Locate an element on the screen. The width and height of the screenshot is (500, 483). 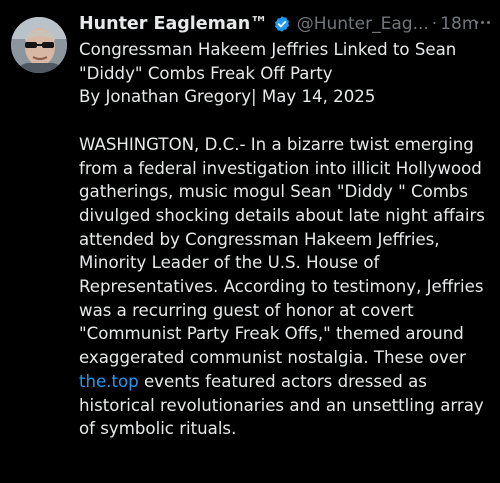
byline: By Jonathan Gregory| May 14, 2025 is located at coordinates (227, 97).